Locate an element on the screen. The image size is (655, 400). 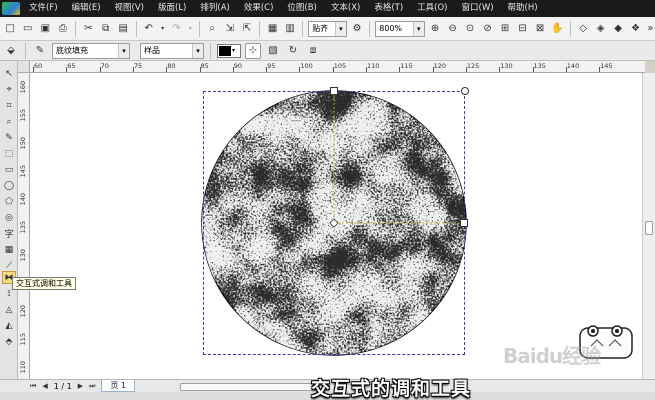
last-page-icon: ⏭ is located at coordinates (92, 386).